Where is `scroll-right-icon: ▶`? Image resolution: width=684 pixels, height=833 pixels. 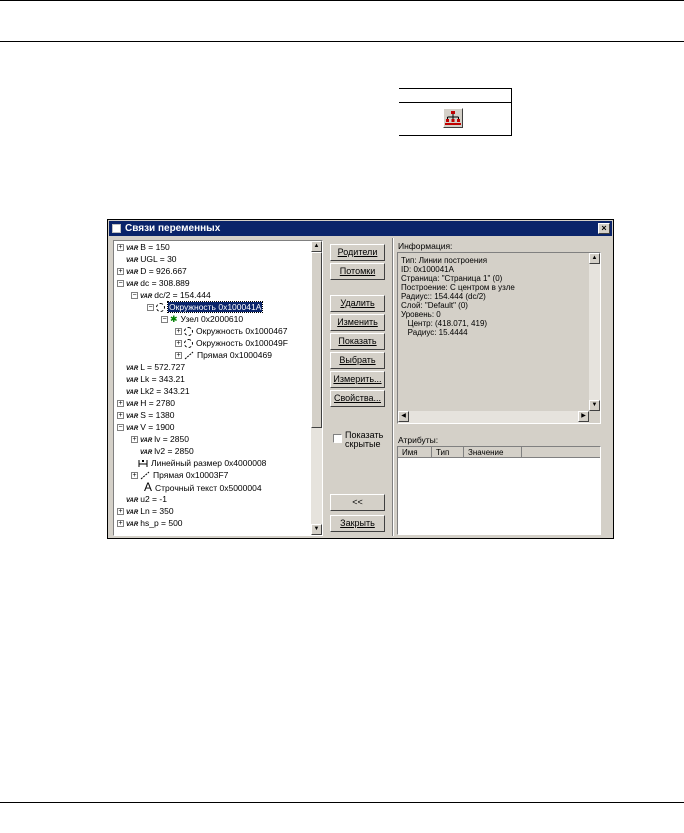
scroll-right-icon: ▶ is located at coordinates (583, 416).